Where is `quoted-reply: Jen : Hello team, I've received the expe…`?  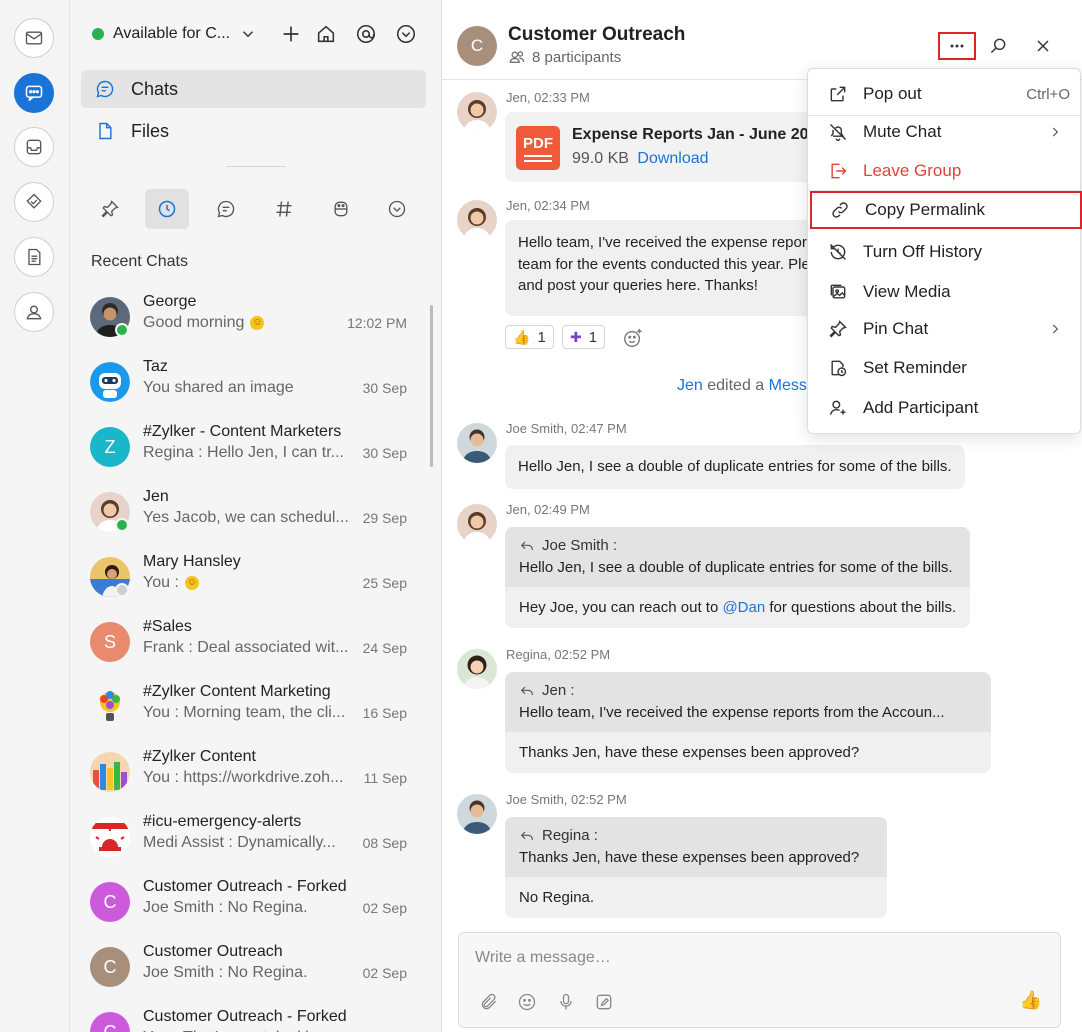 quoted-reply: Jen : Hello team, I've received the expe… is located at coordinates (748, 702).